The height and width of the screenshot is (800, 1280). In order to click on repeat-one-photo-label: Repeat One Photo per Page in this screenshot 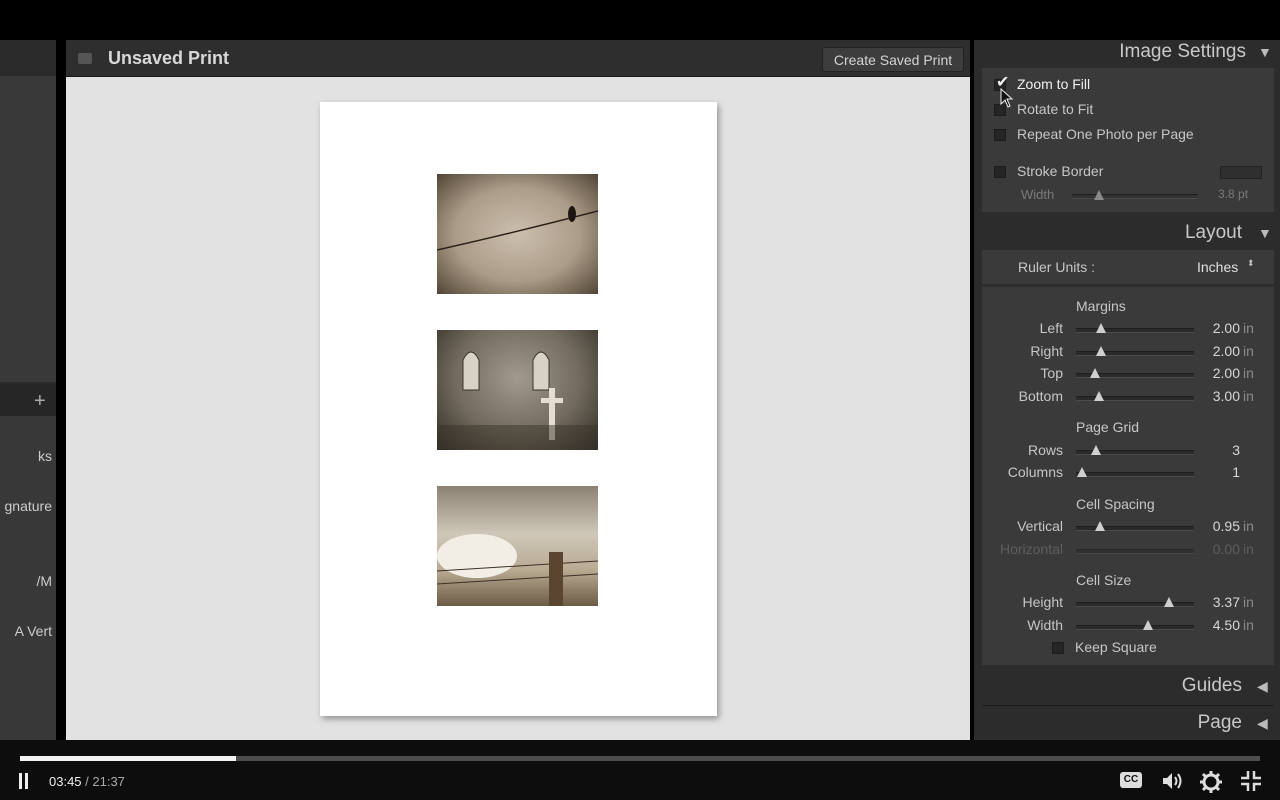, I will do `click(1105, 134)`.